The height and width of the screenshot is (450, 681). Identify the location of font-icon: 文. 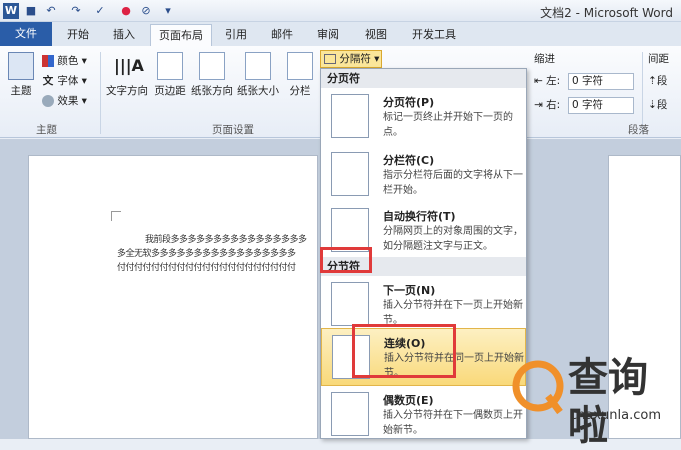
(48, 81).